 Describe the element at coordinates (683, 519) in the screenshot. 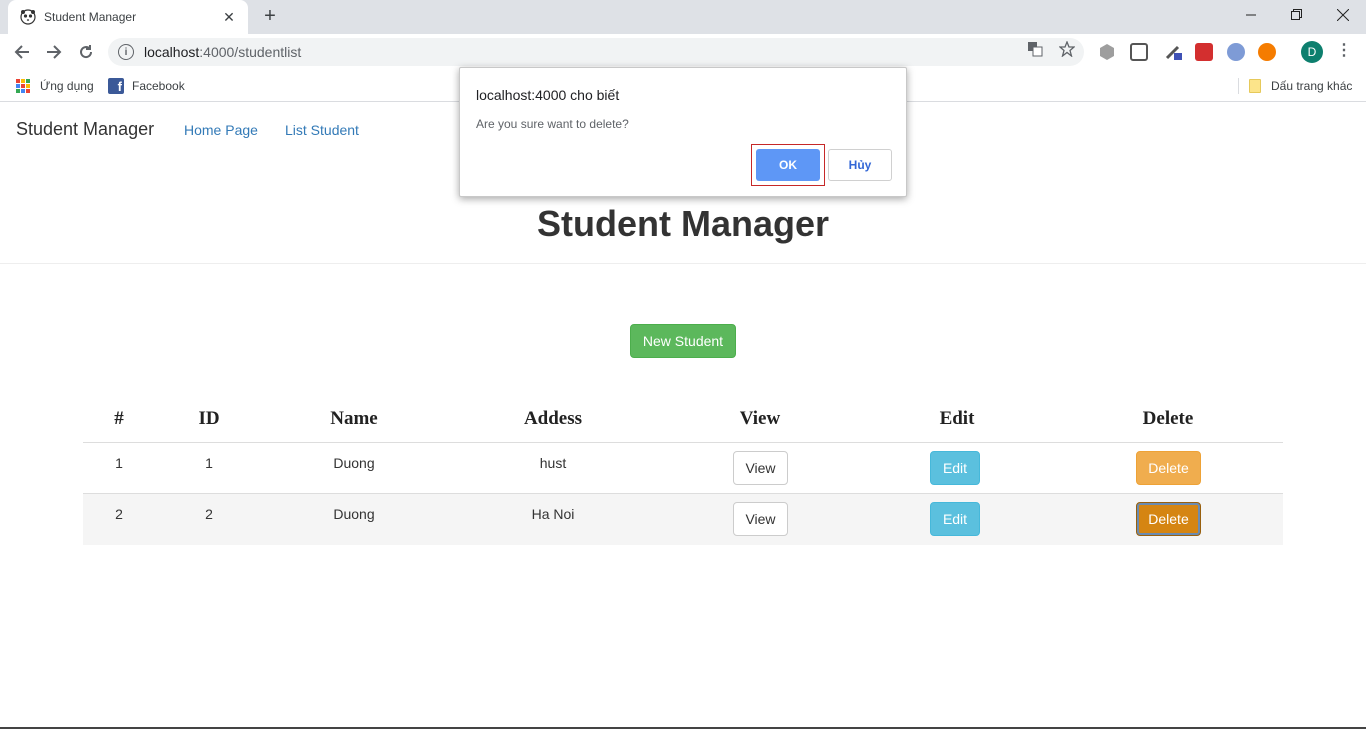

I see `table-row: 2 2 Duong Ha Noi View Edit Delete` at that location.